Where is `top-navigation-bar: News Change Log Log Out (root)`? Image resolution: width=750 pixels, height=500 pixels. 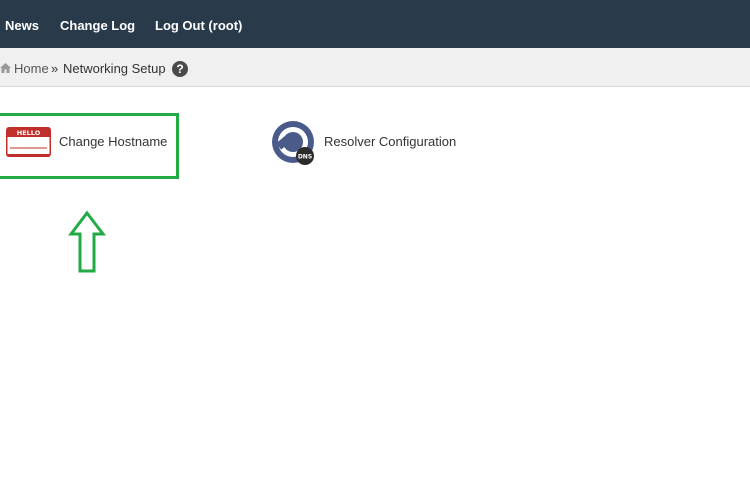 top-navigation-bar: News Change Log Log Out (root) is located at coordinates (375, 24).